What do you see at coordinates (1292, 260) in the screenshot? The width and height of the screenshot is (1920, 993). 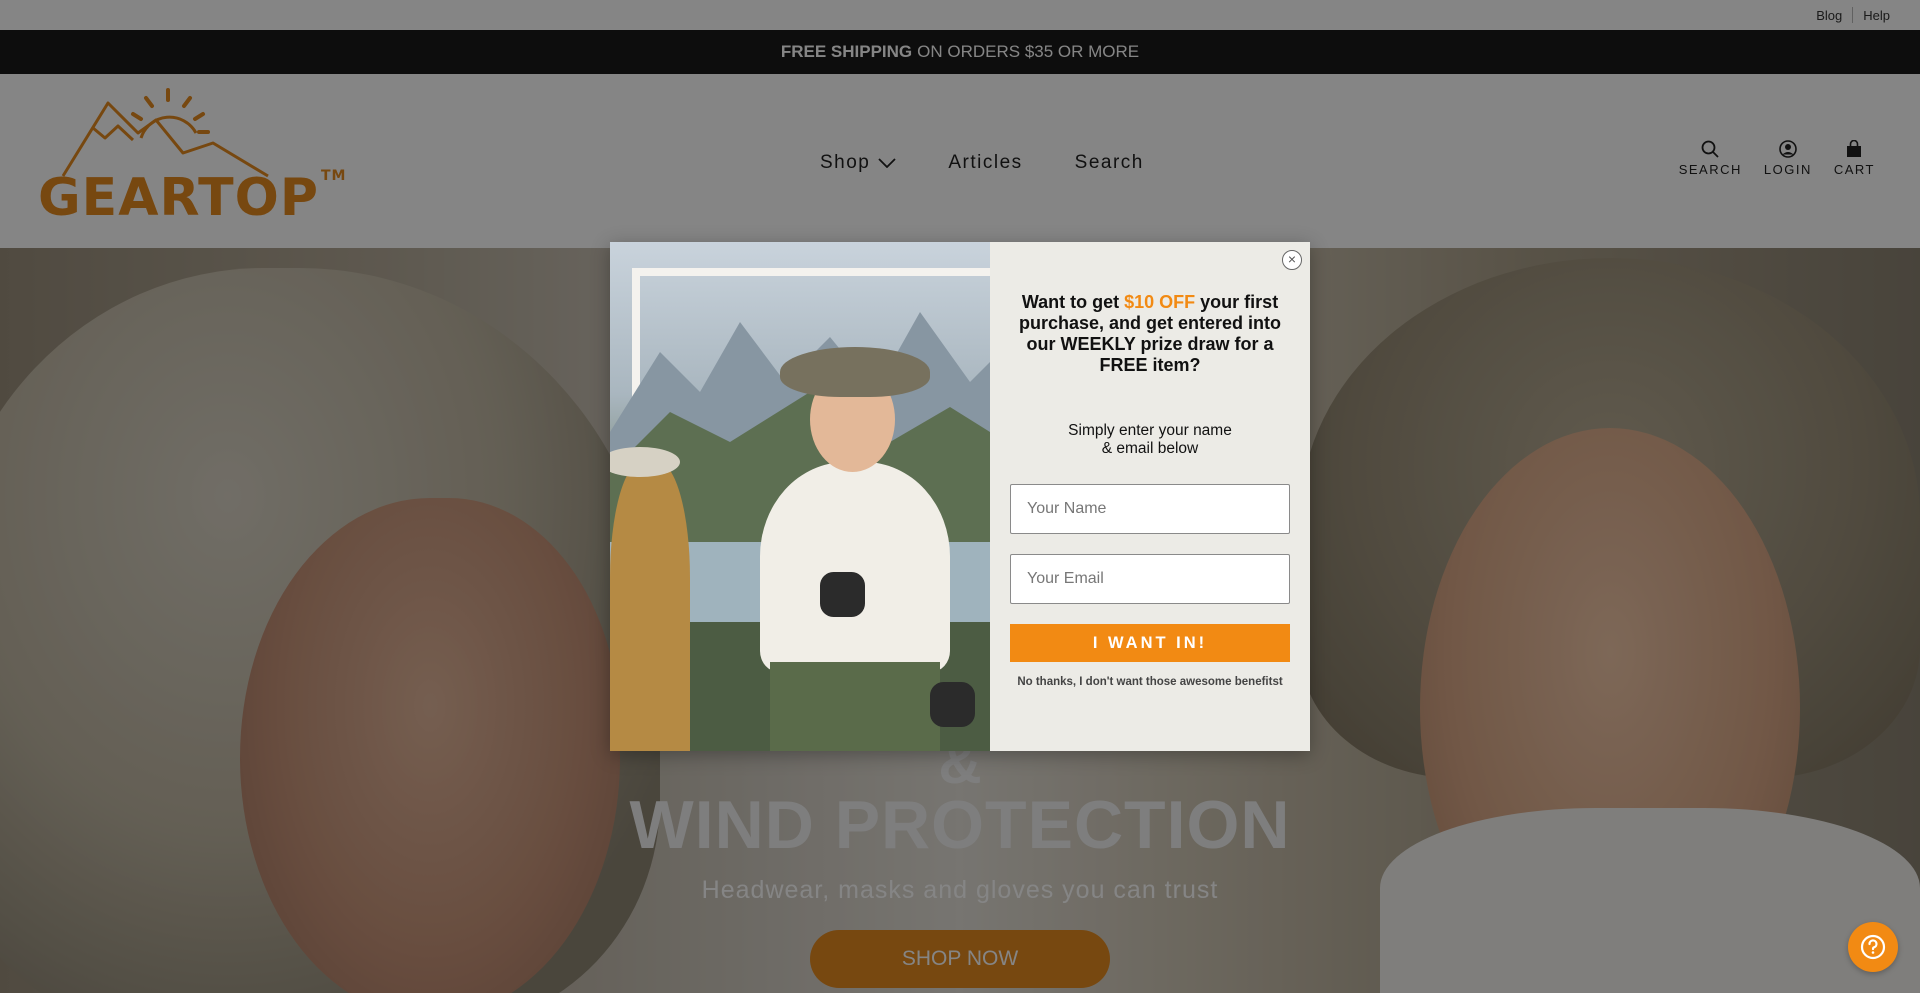 I see `close-icon: ×` at bounding box center [1292, 260].